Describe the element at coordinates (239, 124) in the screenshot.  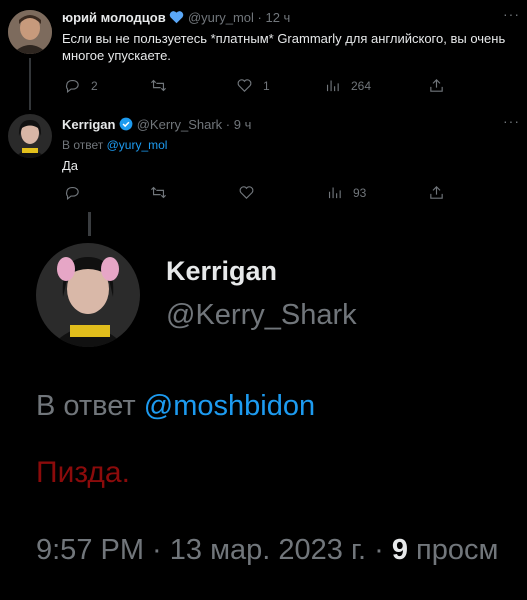
I see `tweet-time: · 9 ч` at that location.